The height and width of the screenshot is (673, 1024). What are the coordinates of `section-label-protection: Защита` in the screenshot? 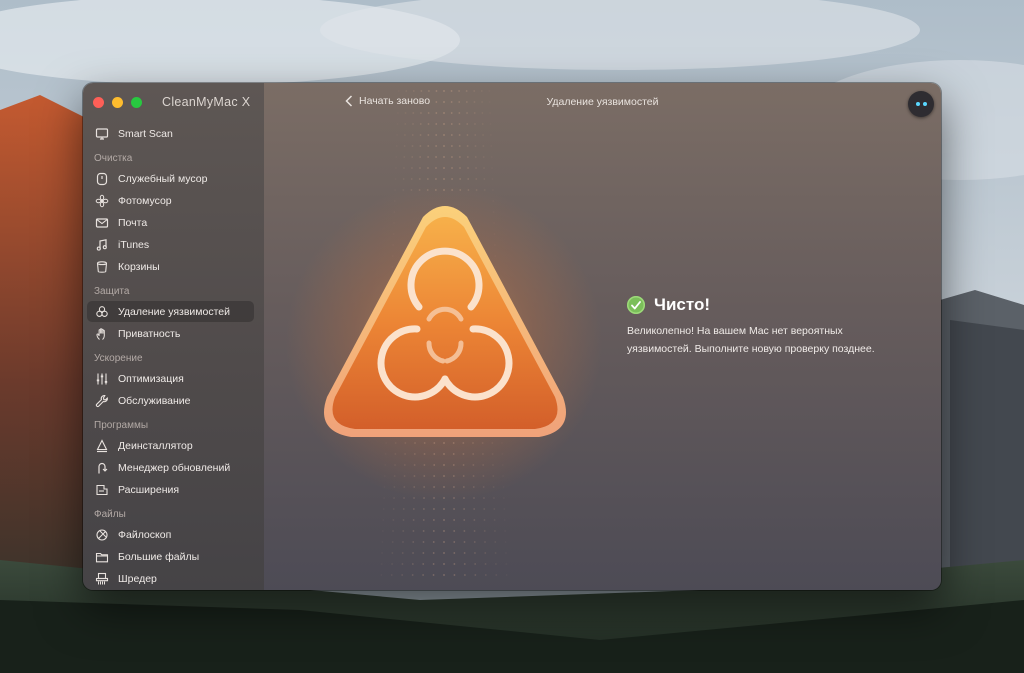 It's located at (112, 291).